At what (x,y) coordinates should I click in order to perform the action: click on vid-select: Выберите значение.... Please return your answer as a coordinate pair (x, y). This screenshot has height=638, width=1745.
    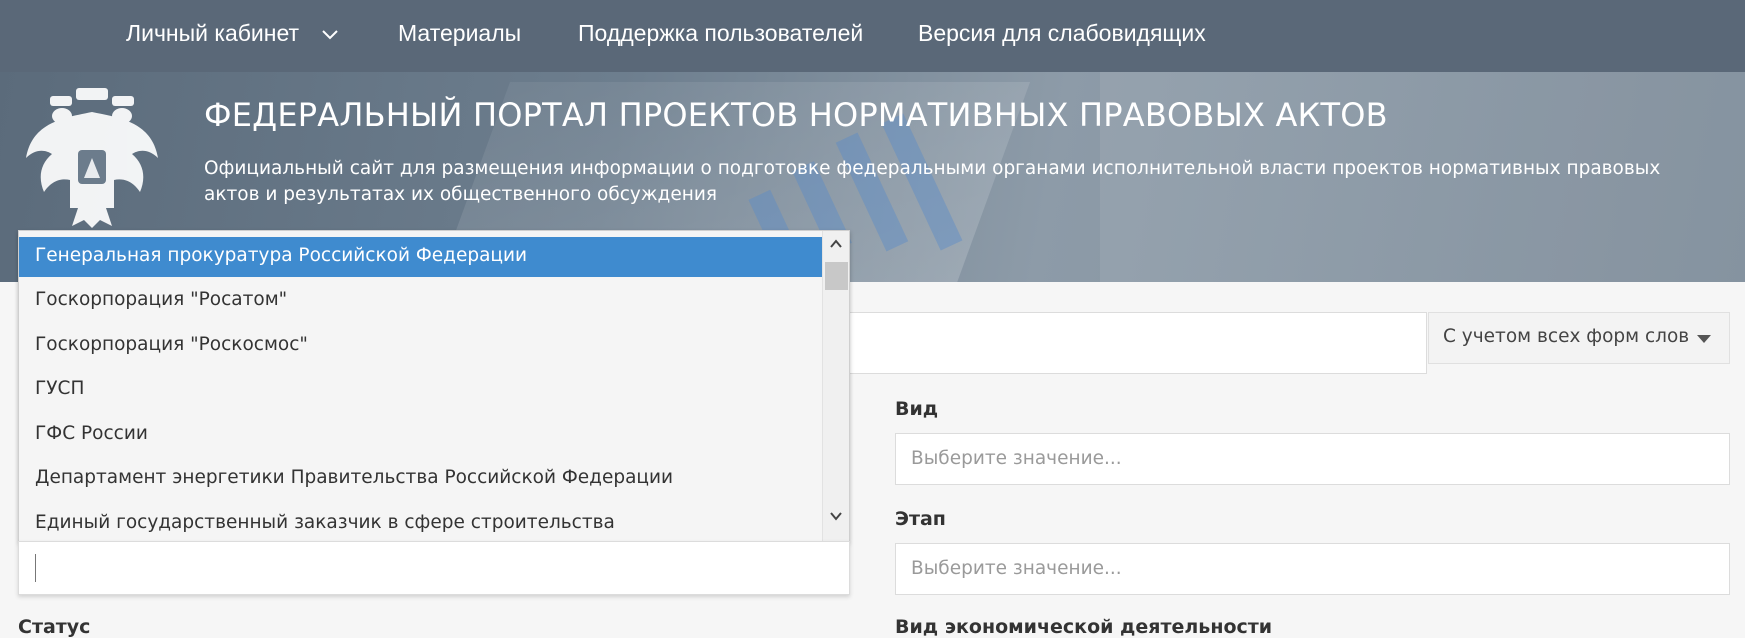
    Looking at the image, I should click on (1312, 459).